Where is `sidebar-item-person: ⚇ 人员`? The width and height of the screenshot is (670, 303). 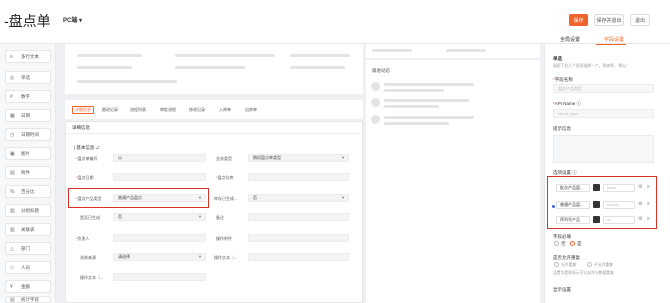 sidebar-item-person: ⚇ 人员 is located at coordinates (28, 267).